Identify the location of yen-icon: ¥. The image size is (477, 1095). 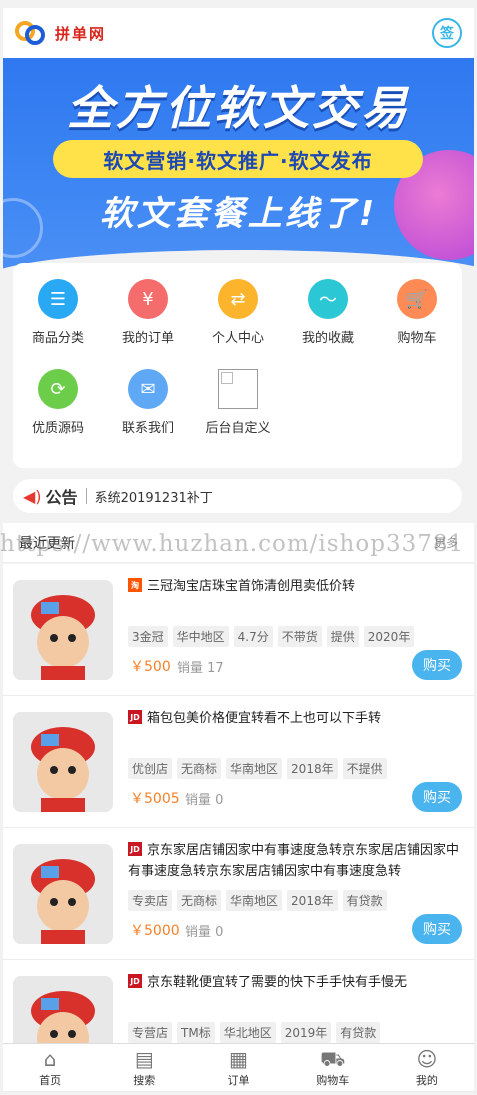
(148, 299).